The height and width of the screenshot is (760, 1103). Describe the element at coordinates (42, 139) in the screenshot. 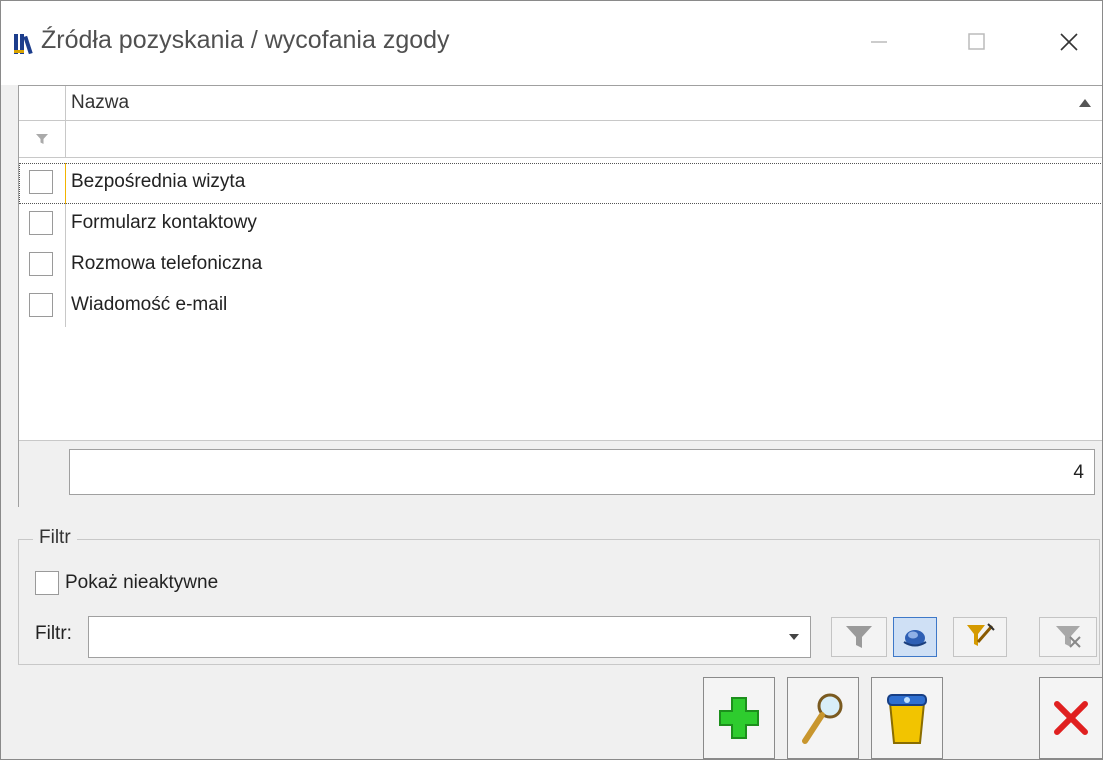

I see `row-filter-icon` at that location.